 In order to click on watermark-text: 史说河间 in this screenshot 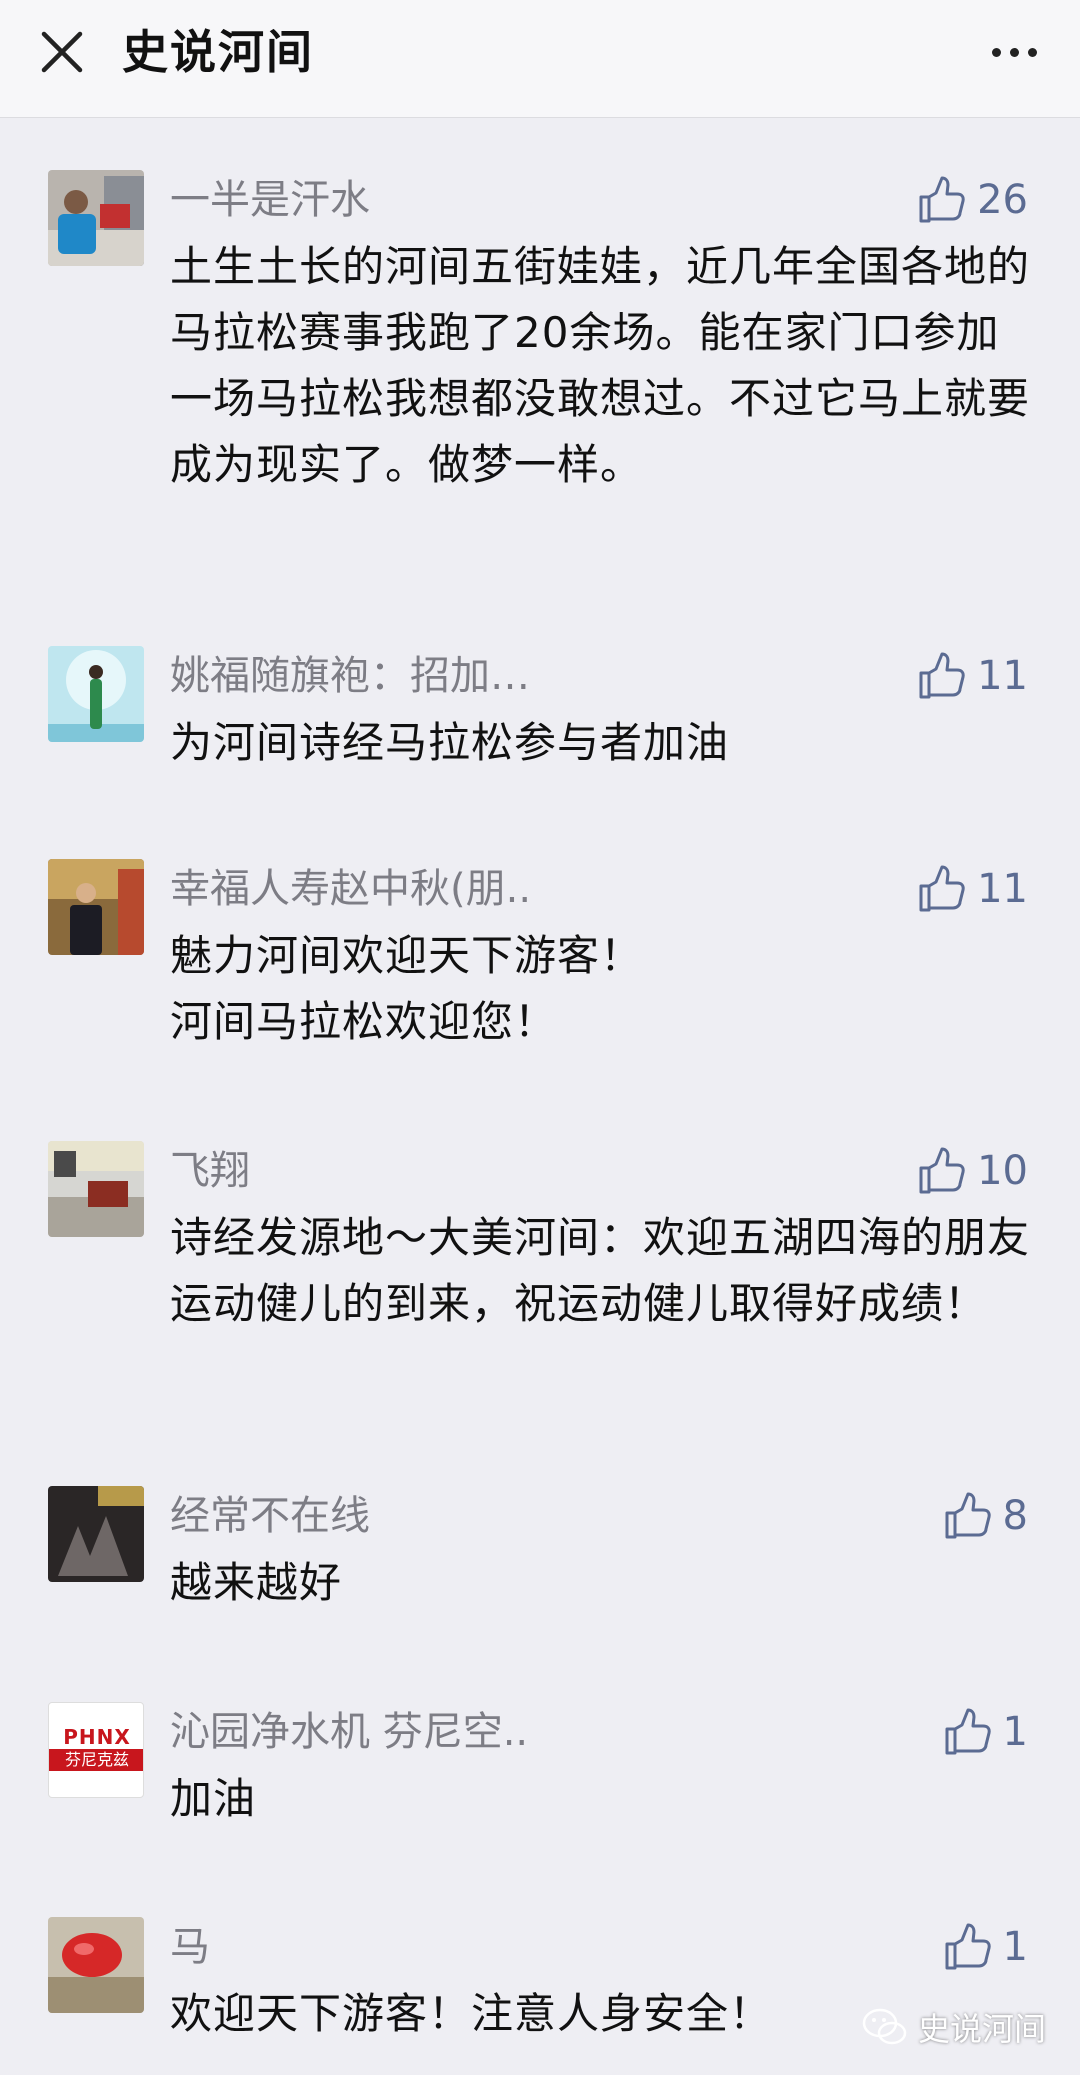, I will do `click(981, 2029)`.